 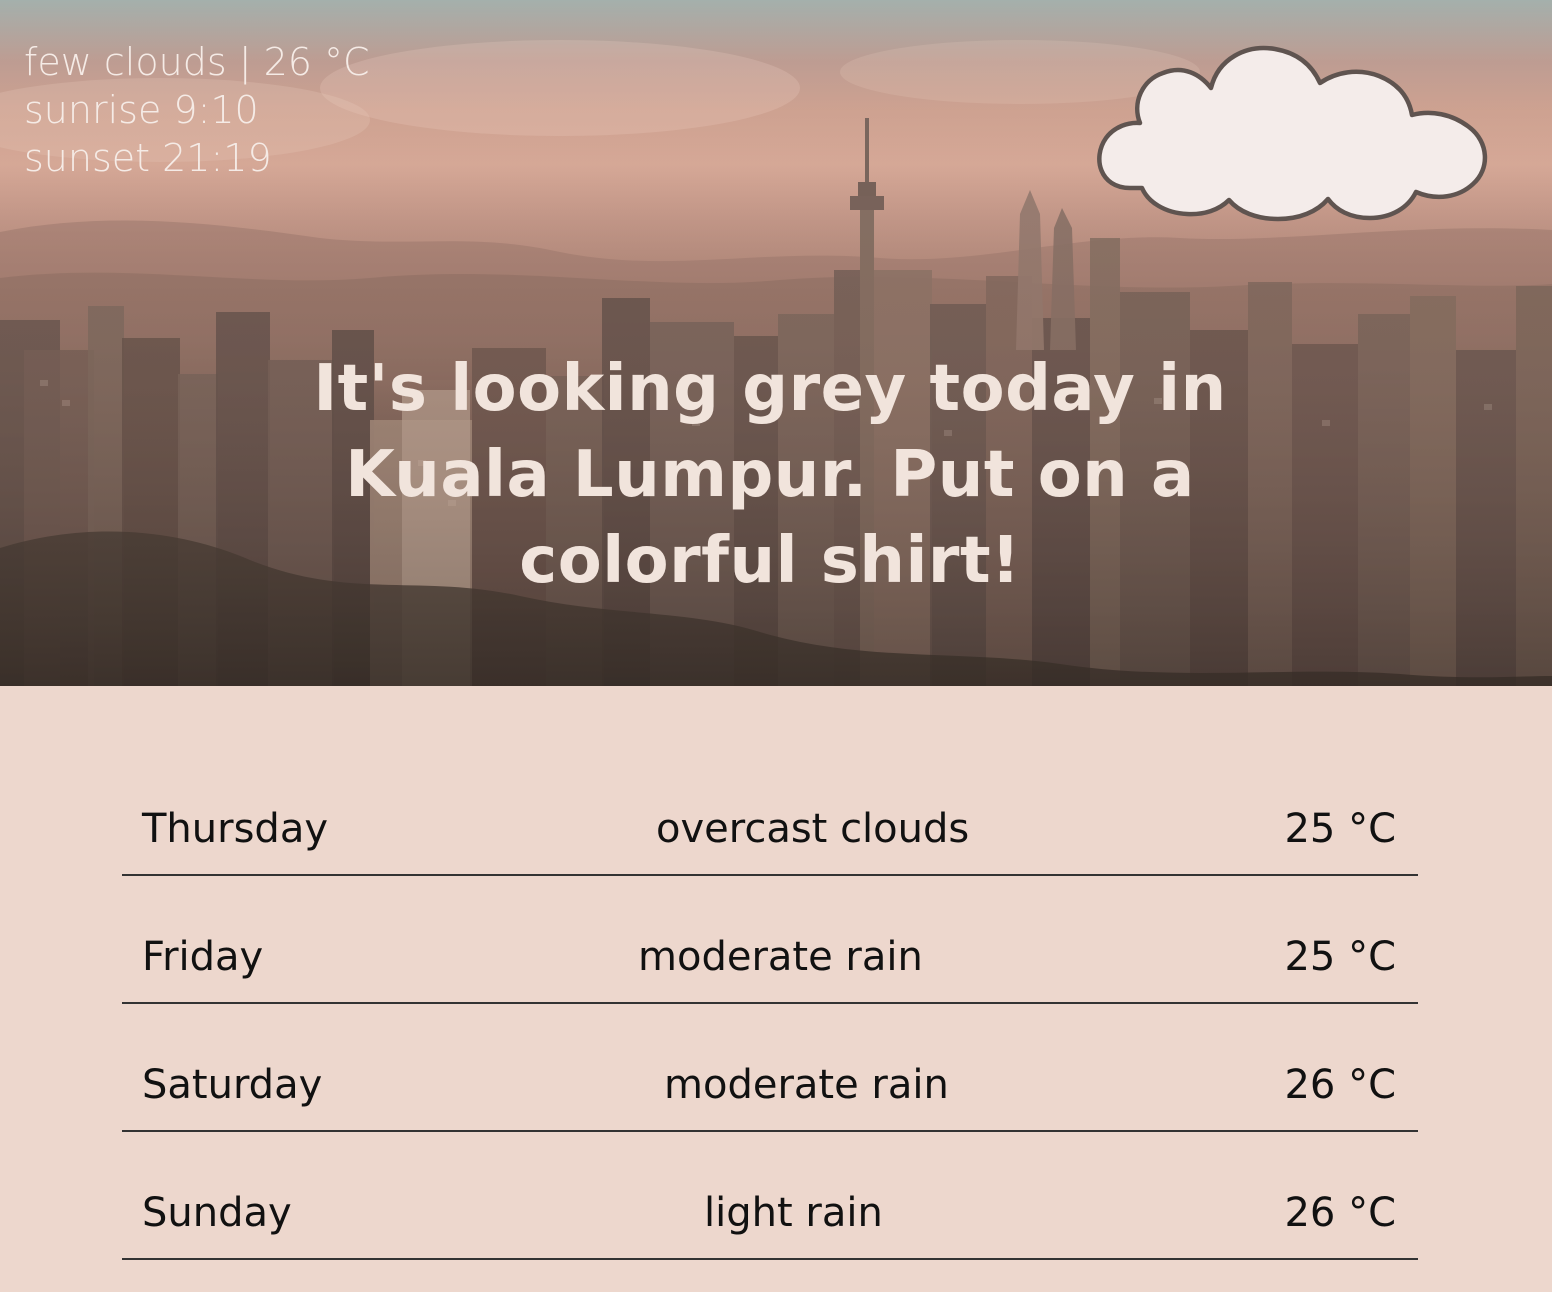 What do you see at coordinates (217, 1213) in the screenshot?
I see `forecast-day: Sunday` at bounding box center [217, 1213].